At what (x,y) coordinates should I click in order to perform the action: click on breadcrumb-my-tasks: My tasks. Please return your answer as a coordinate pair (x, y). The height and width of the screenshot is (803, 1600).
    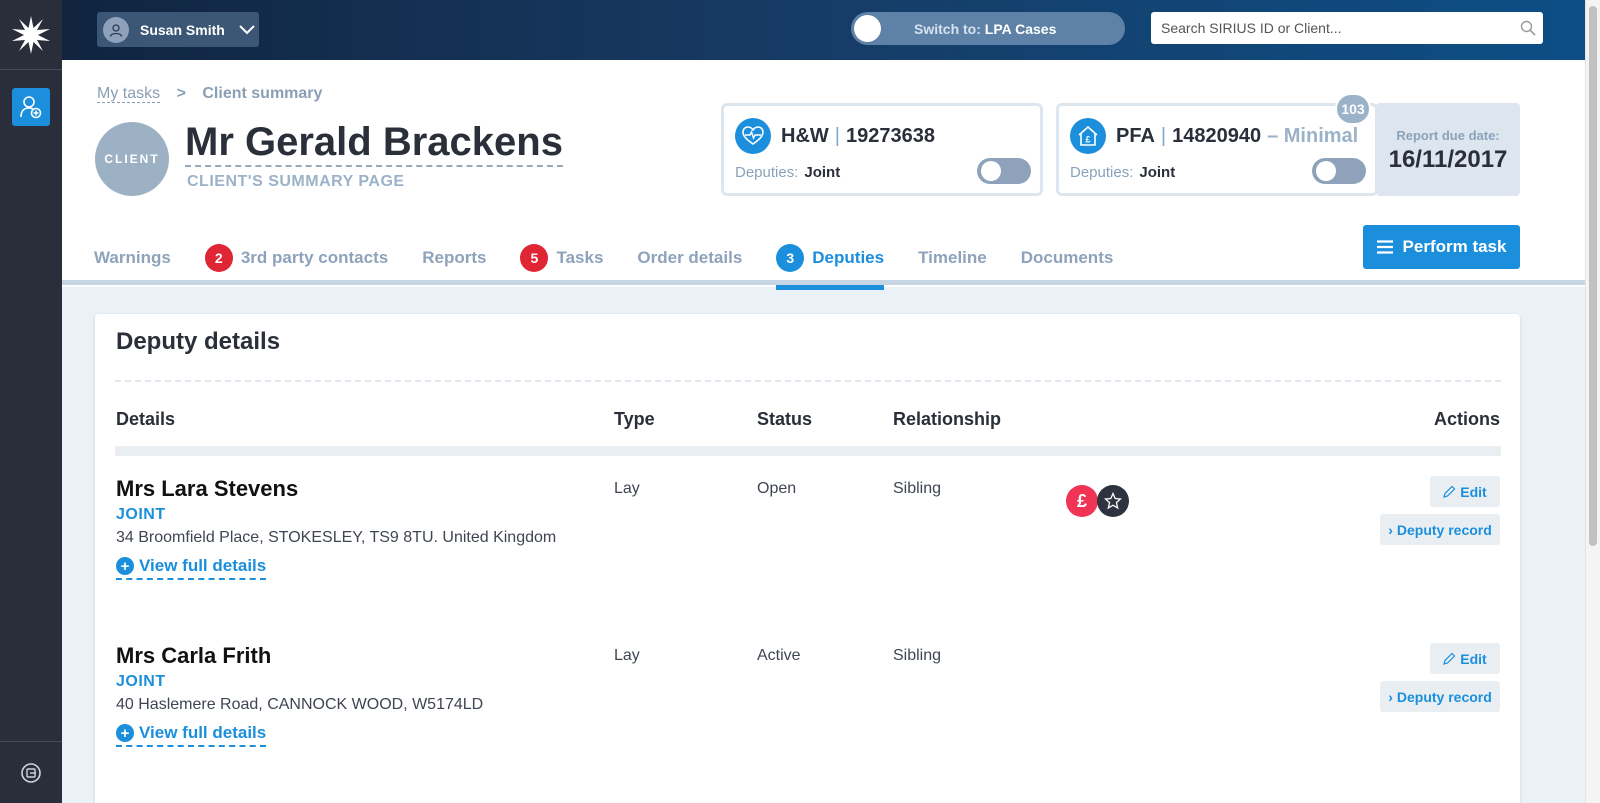
    Looking at the image, I should click on (129, 94).